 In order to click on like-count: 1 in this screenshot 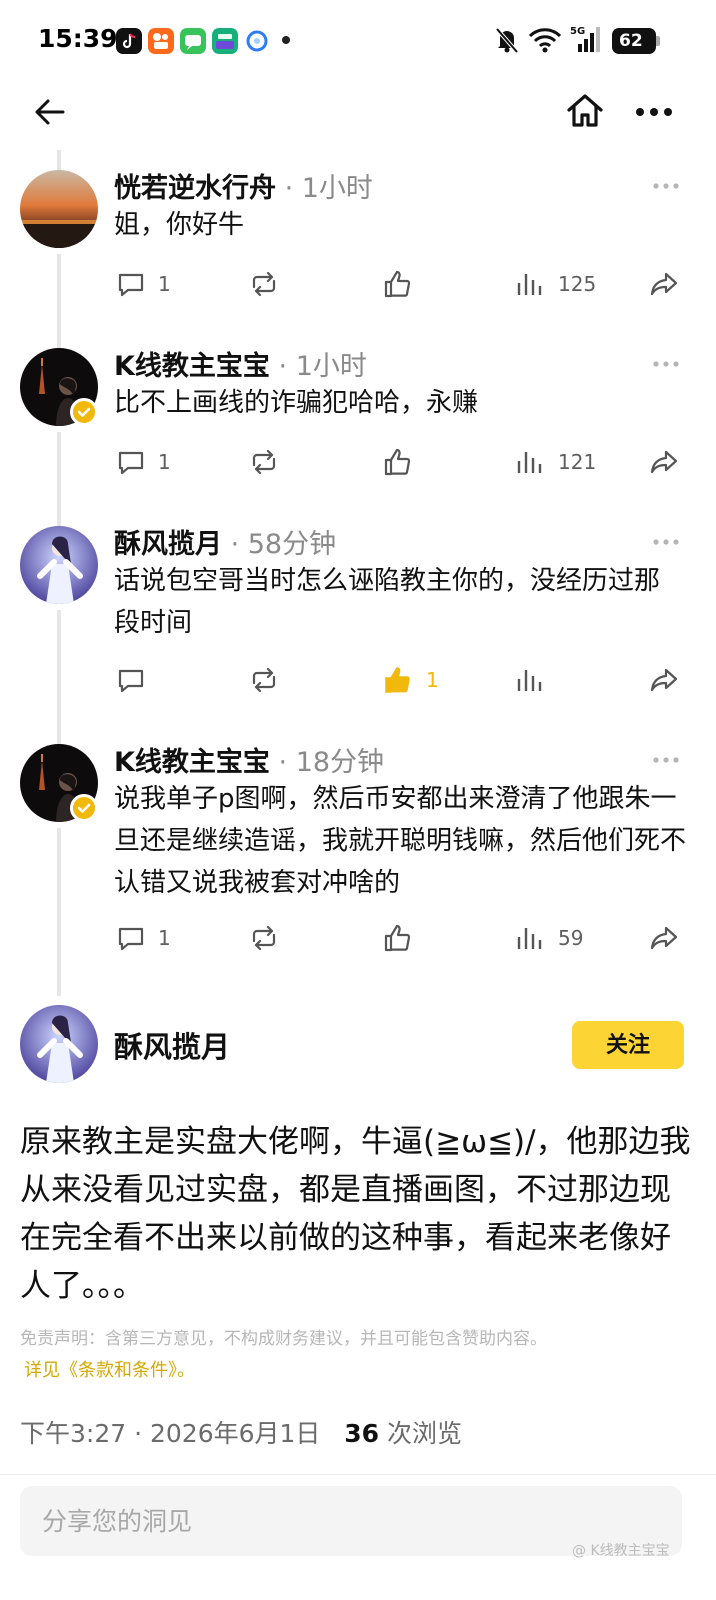, I will do `click(432, 680)`.